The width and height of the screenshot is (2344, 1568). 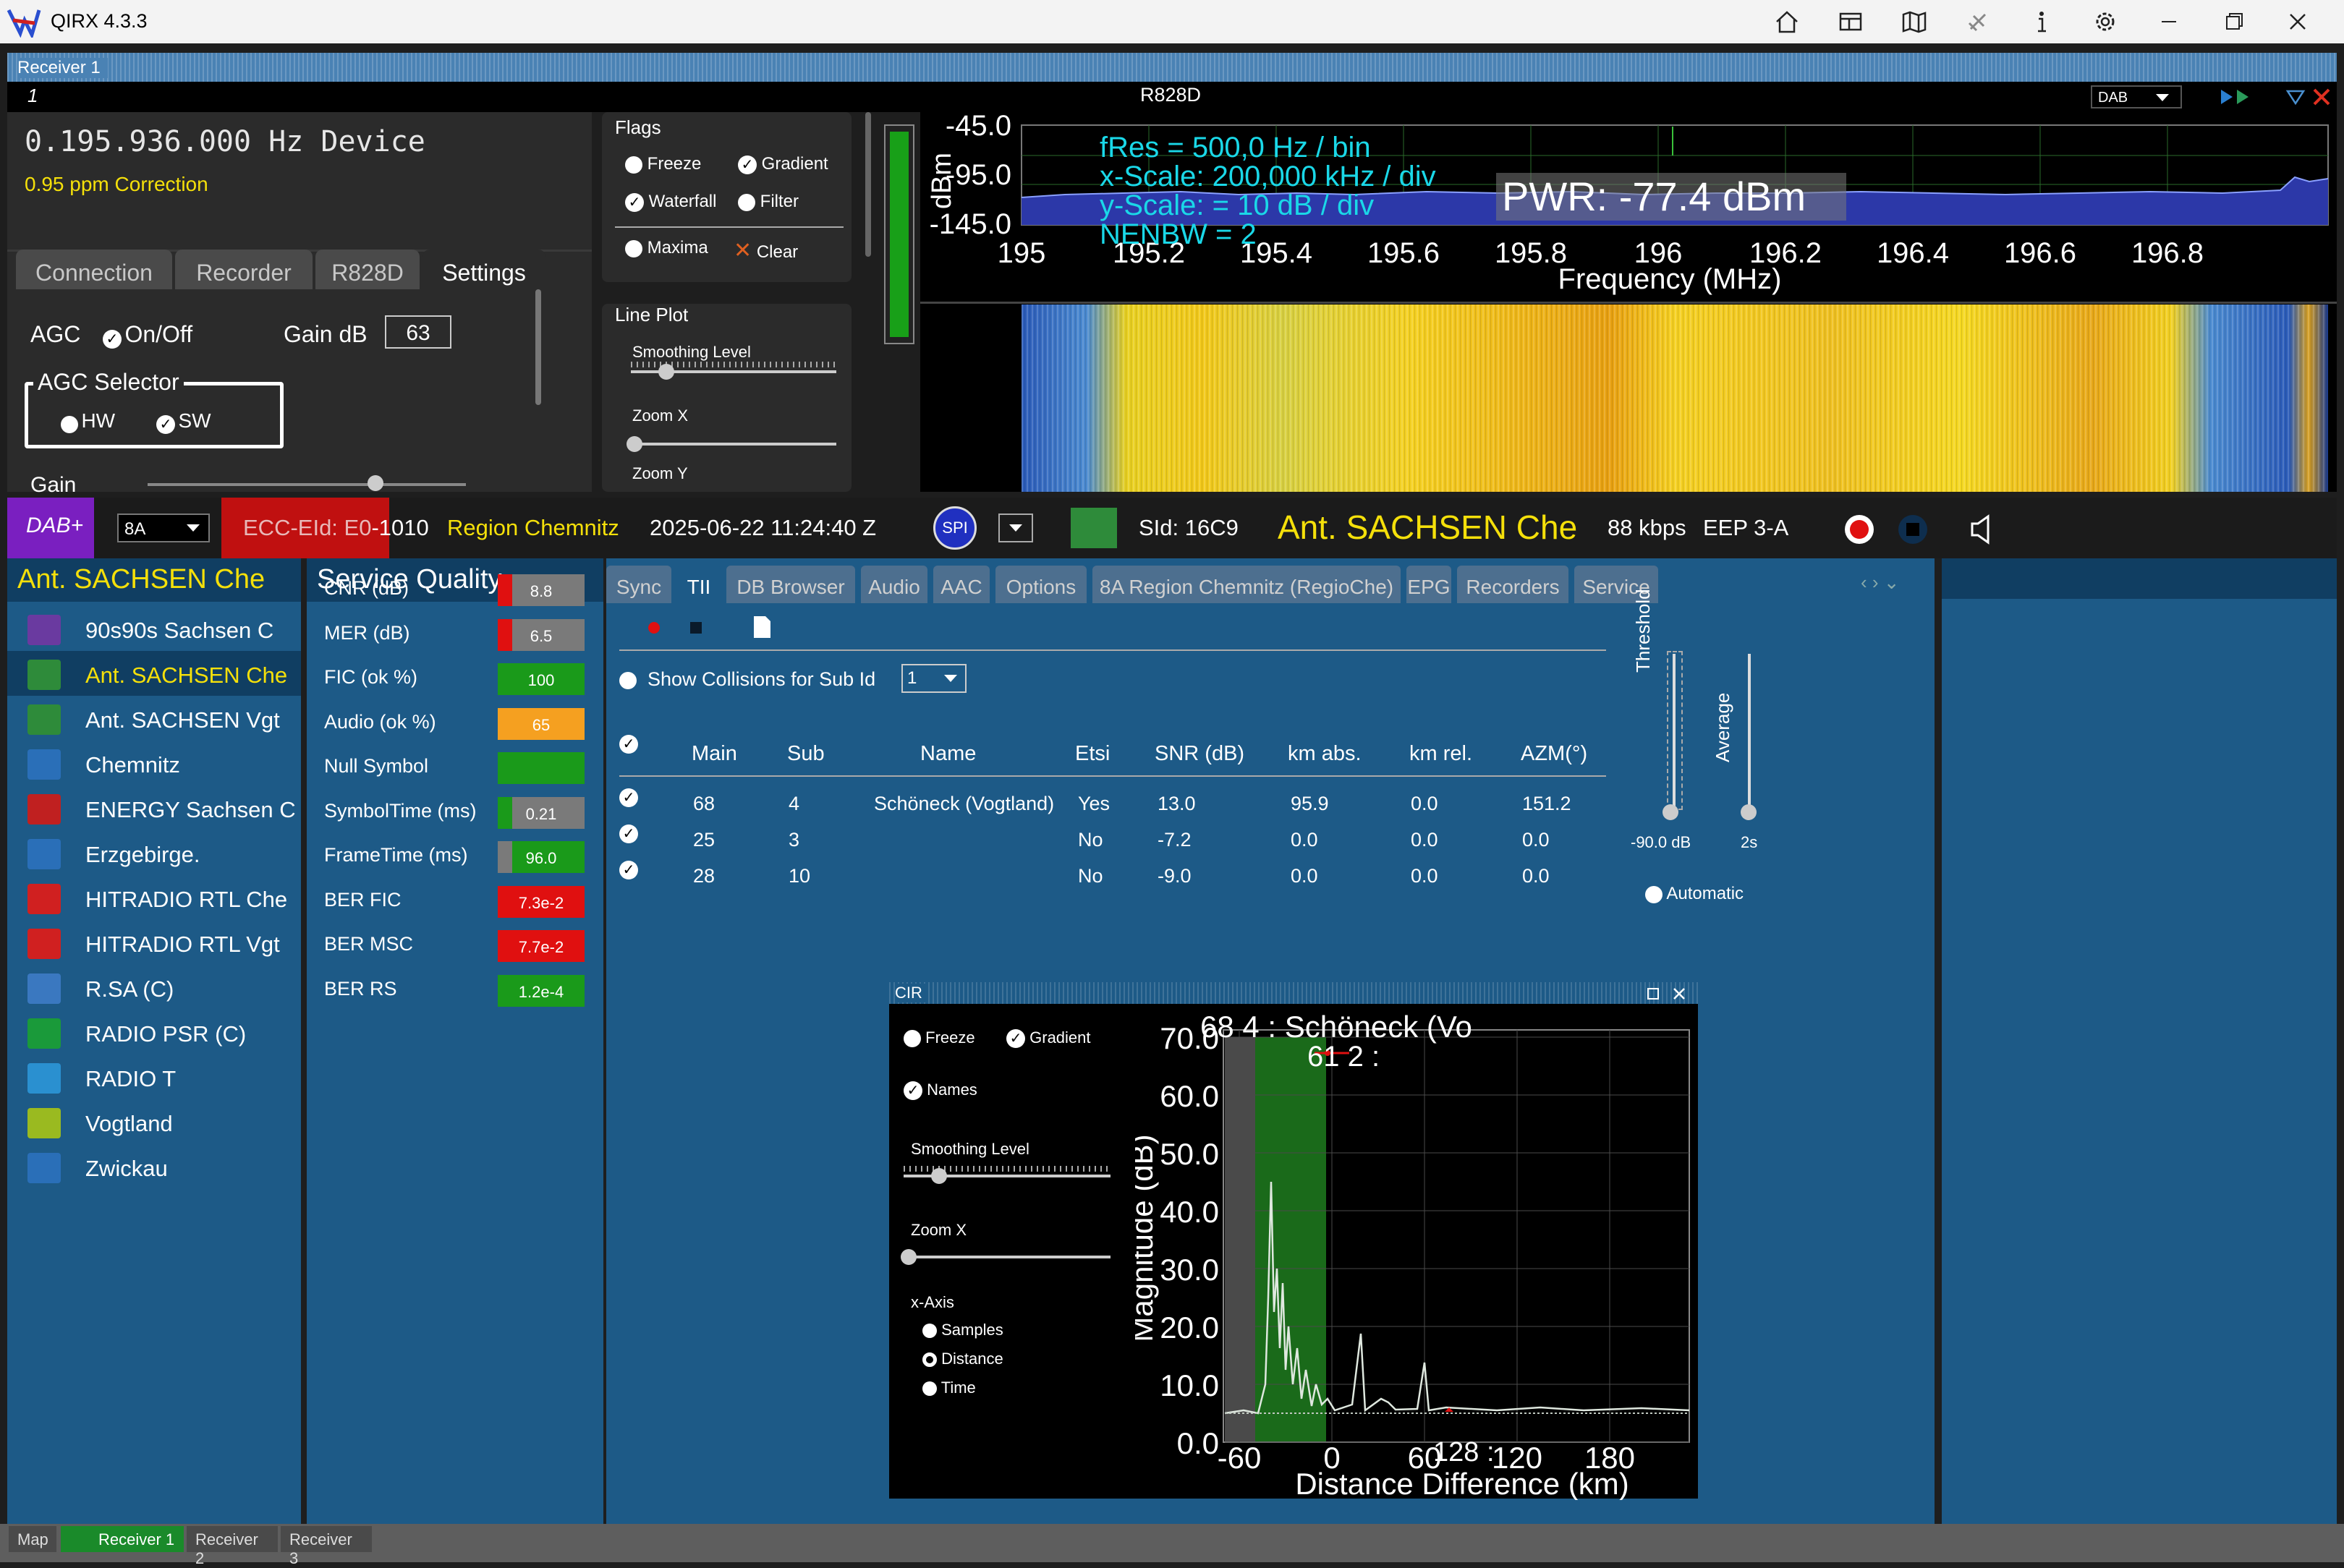 What do you see at coordinates (1670, 812) in the screenshot?
I see `threshold-knob` at bounding box center [1670, 812].